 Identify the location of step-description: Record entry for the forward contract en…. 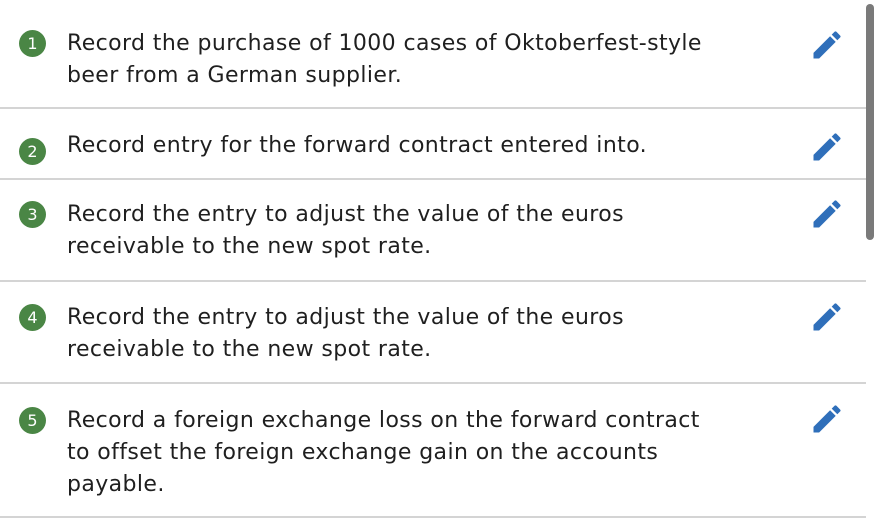
(357, 145).